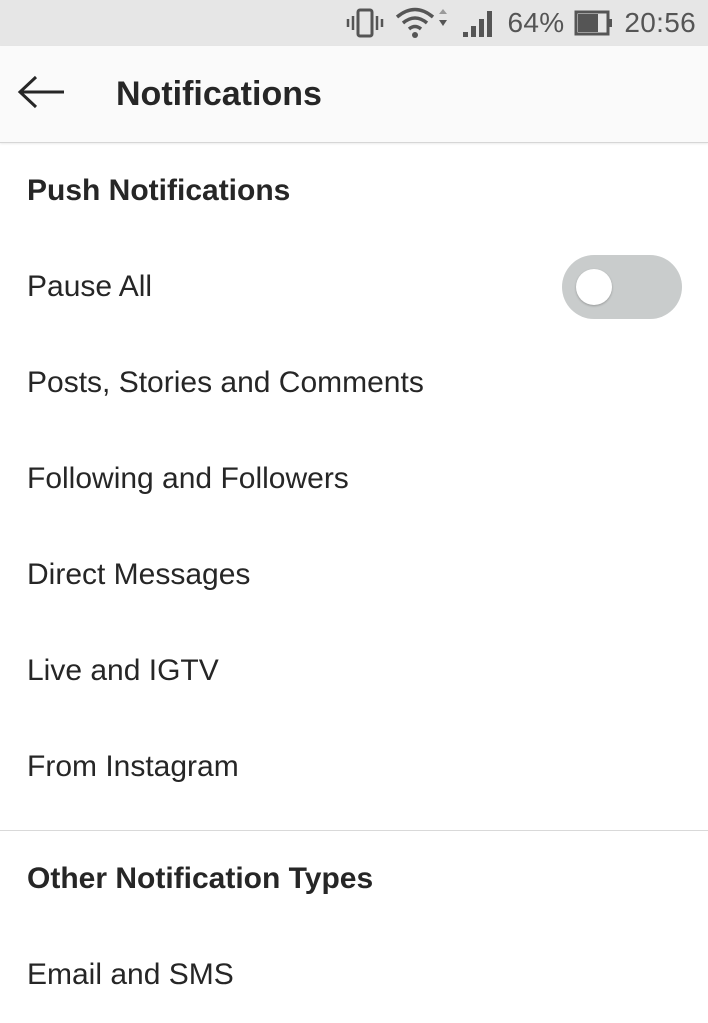  Describe the element at coordinates (594, 23) in the screenshot. I see `battery-icon` at that location.